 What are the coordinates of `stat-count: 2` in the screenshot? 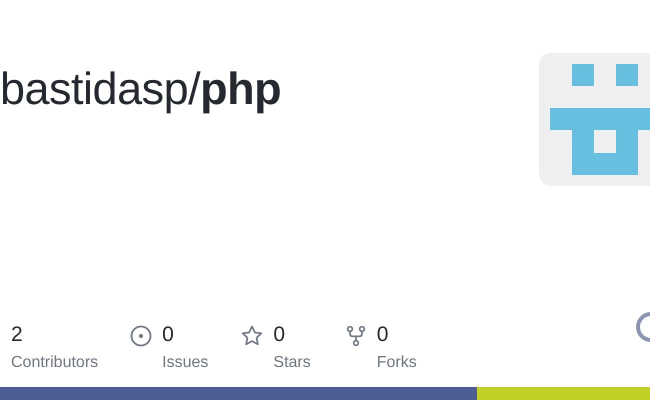 It's located at (17, 335).